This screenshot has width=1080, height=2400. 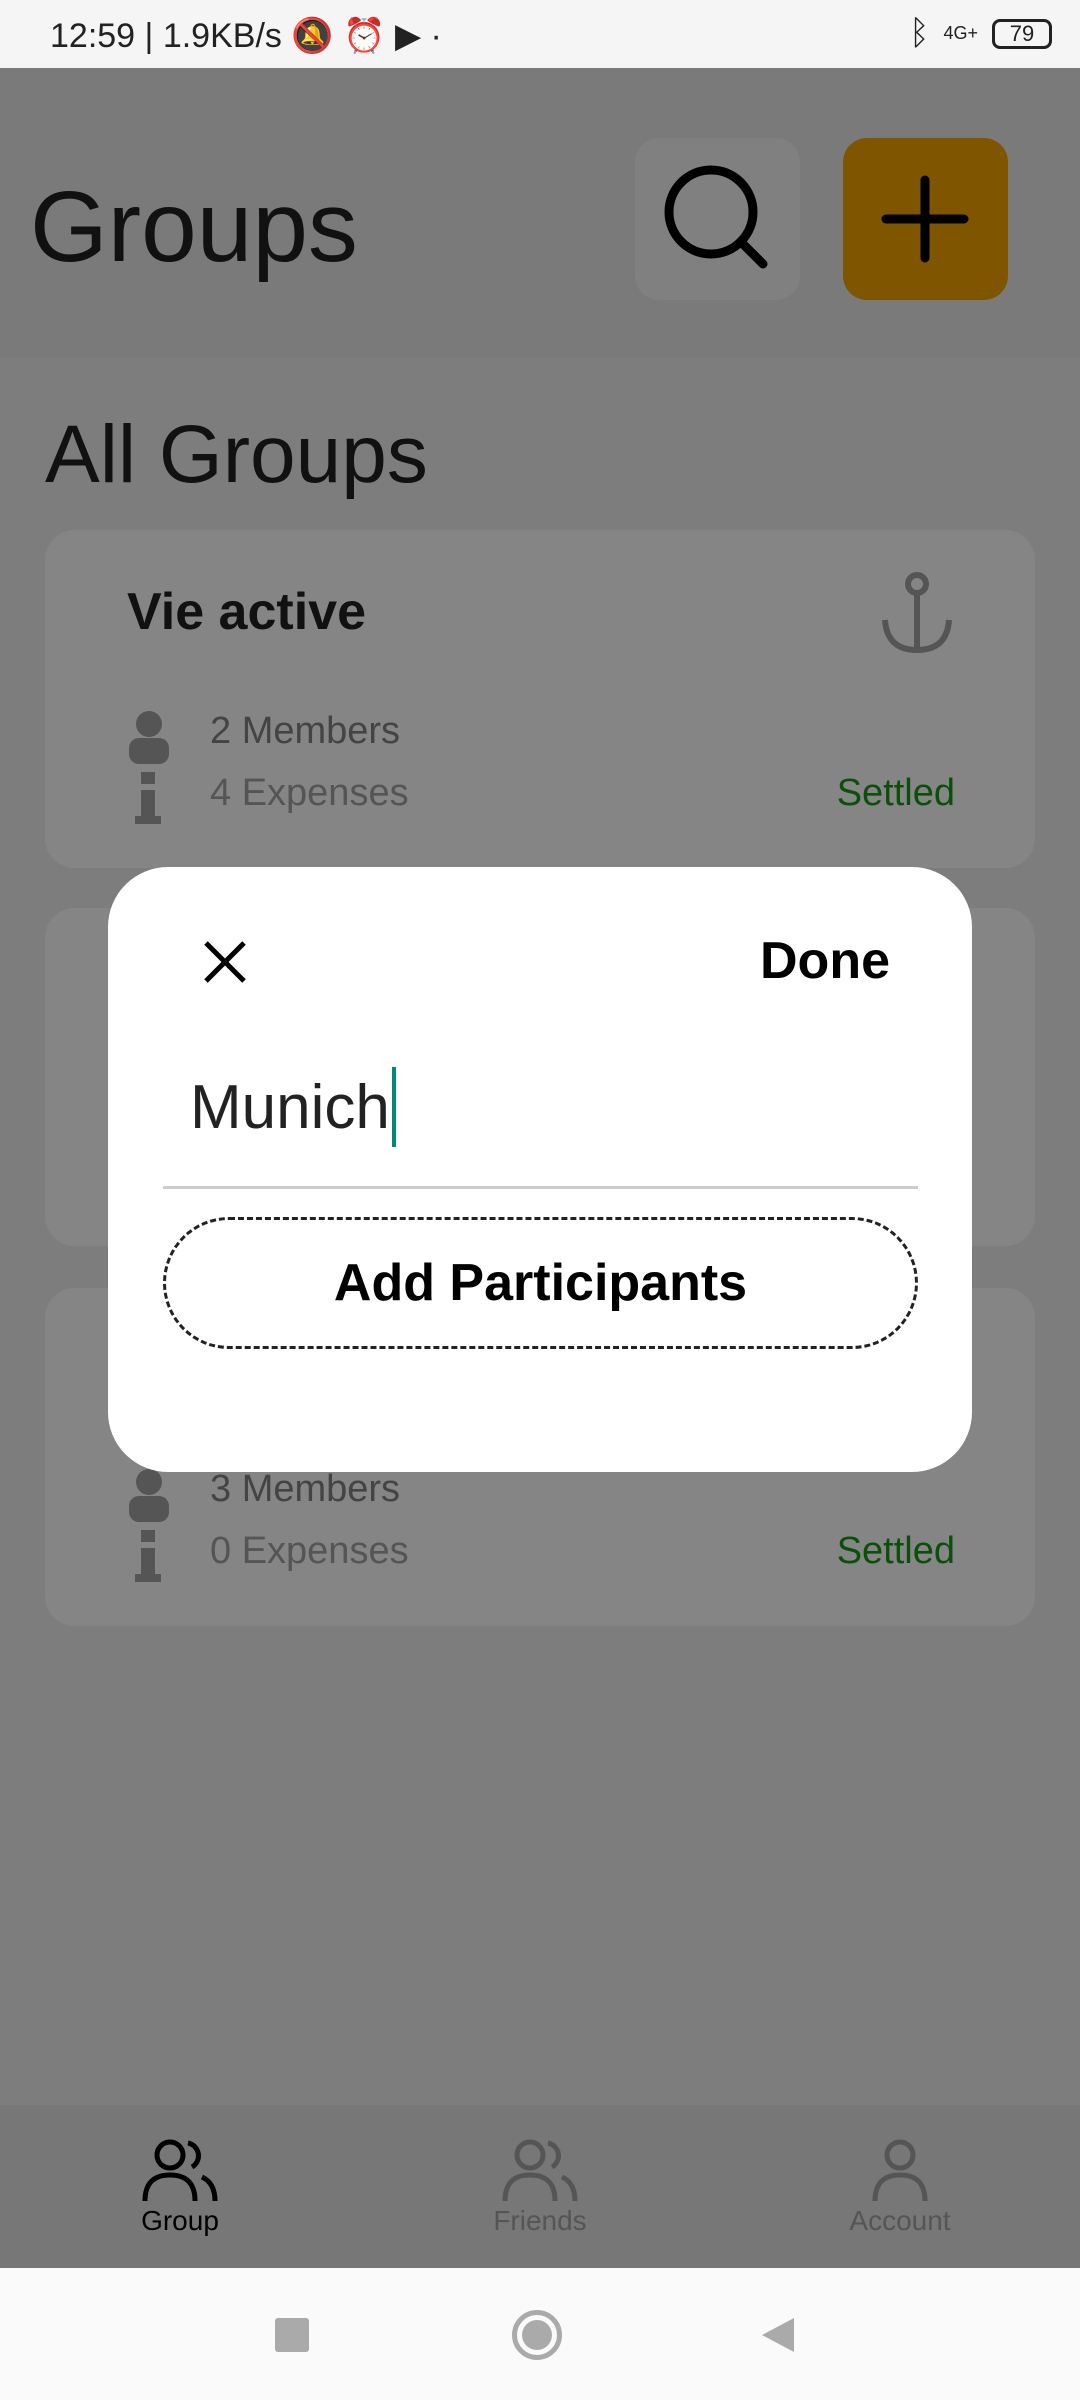 What do you see at coordinates (364, 36) in the screenshot?
I see `alarm-icon: ⏰` at bounding box center [364, 36].